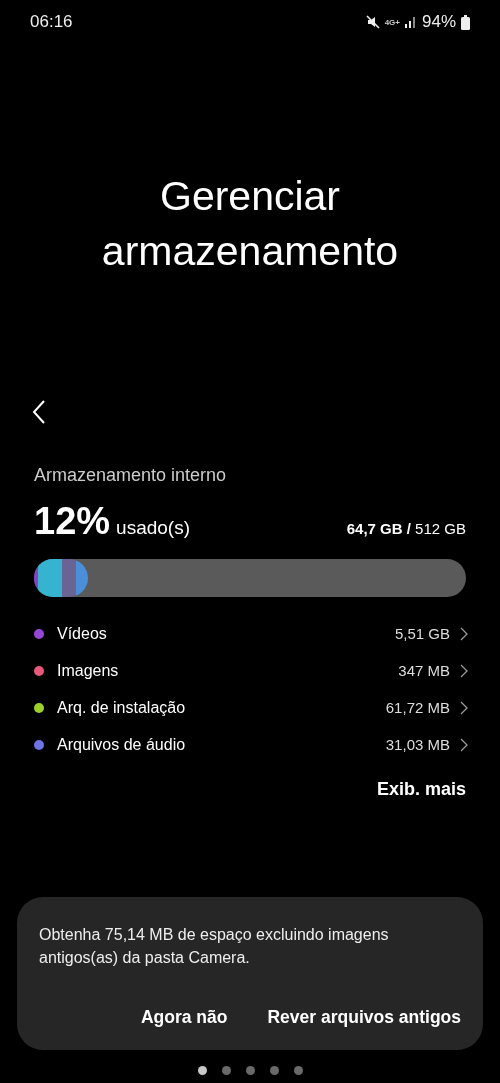 The image size is (500, 1083). What do you see at coordinates (250, 224) in the screenshot?
I see `page-title: Gerenciar armazenamento` at bounding box center [250, 224].